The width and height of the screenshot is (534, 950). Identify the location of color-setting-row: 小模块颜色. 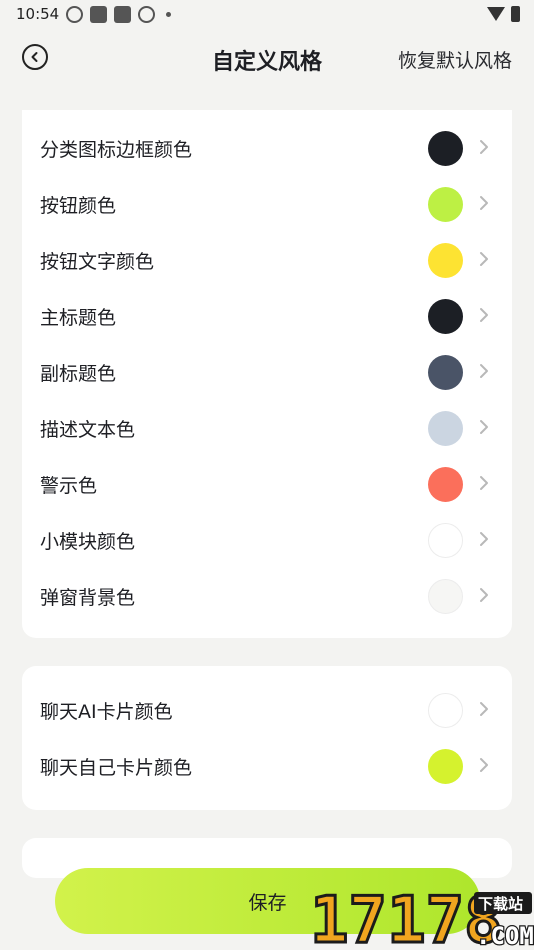
(267, 540).